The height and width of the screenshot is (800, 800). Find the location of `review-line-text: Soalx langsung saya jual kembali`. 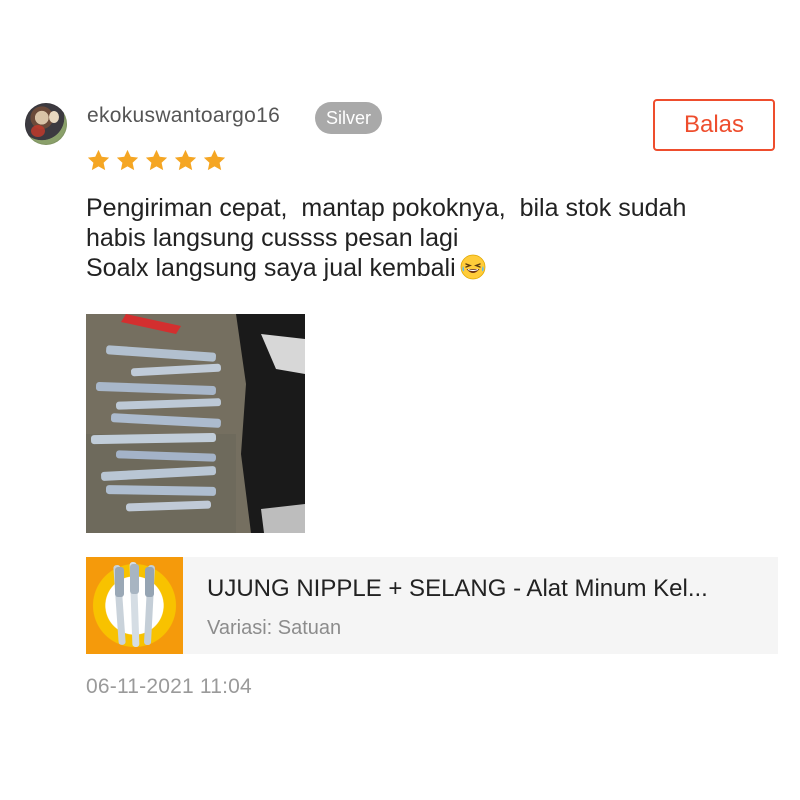

review-line-text: Soalx langsung saya jual kembali is located at coordinates (271, 268).